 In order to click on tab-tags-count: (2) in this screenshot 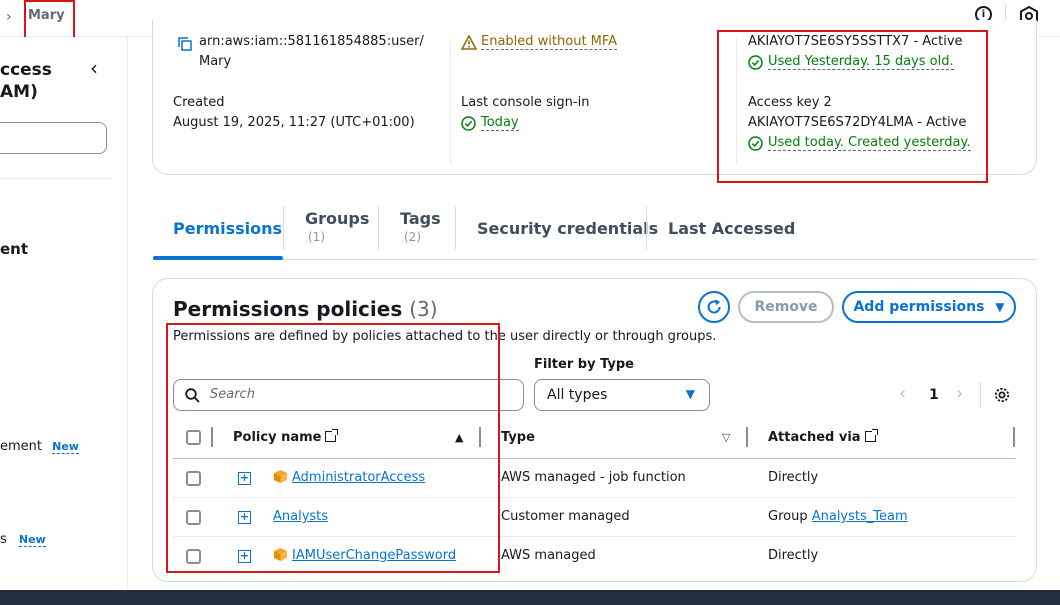, I will do `click(412, 237)`.